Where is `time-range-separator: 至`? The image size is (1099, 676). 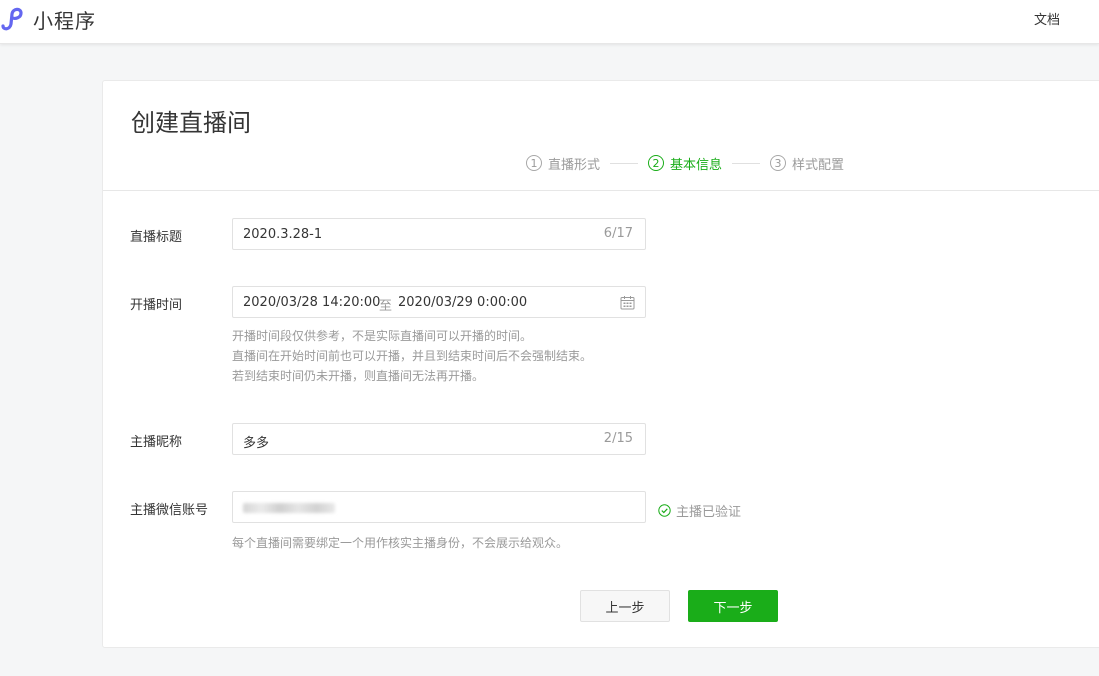
time-range-separator: 至 is located at coordinates (386, 306).